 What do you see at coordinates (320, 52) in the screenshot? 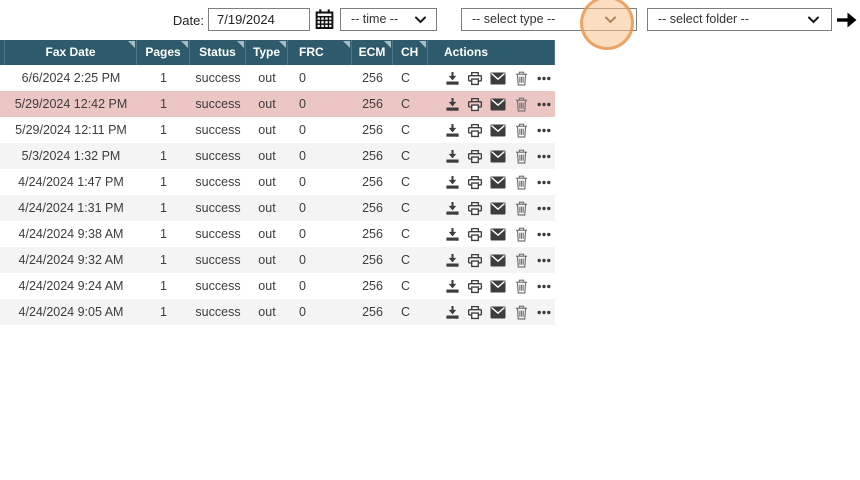
I see `column-header-frc: FRC` at bounding box center [320, 52].